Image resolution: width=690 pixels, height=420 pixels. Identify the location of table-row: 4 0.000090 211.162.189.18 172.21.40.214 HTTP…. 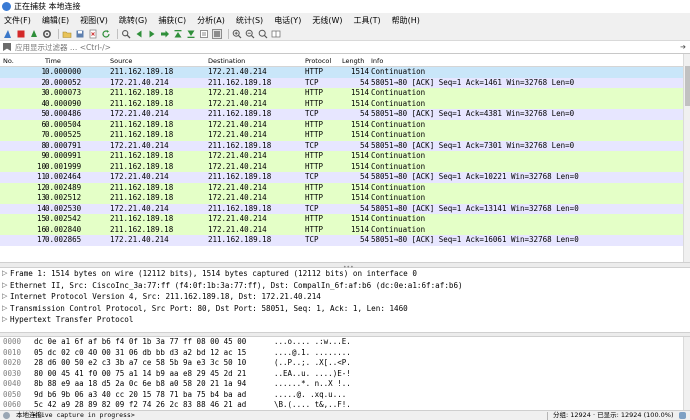
(341, 103).